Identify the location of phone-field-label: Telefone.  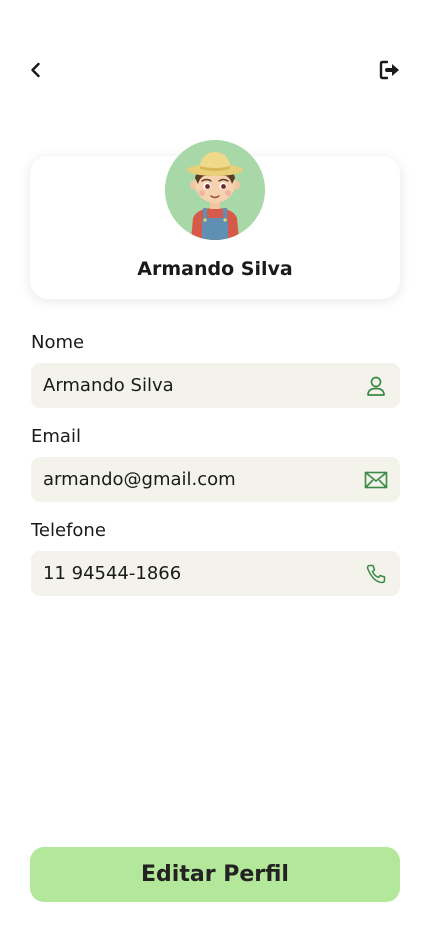
(68, 530).